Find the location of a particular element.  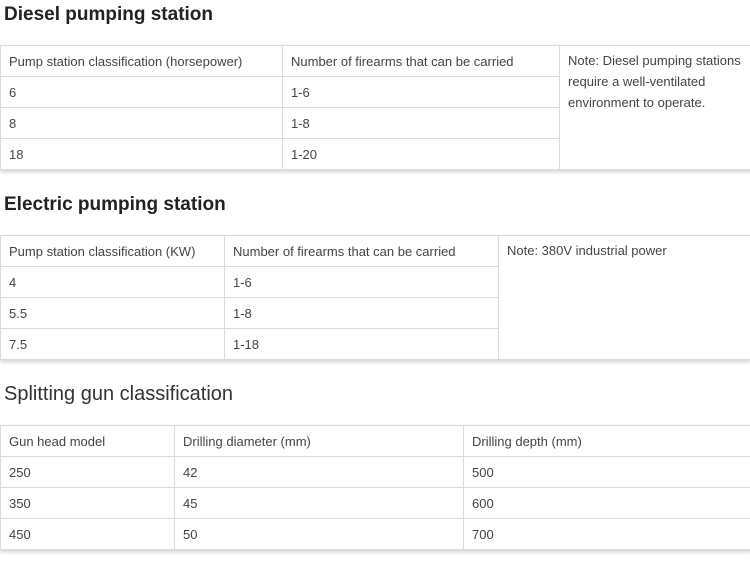

table-cell: 6 is located at coordinates (141, 92).